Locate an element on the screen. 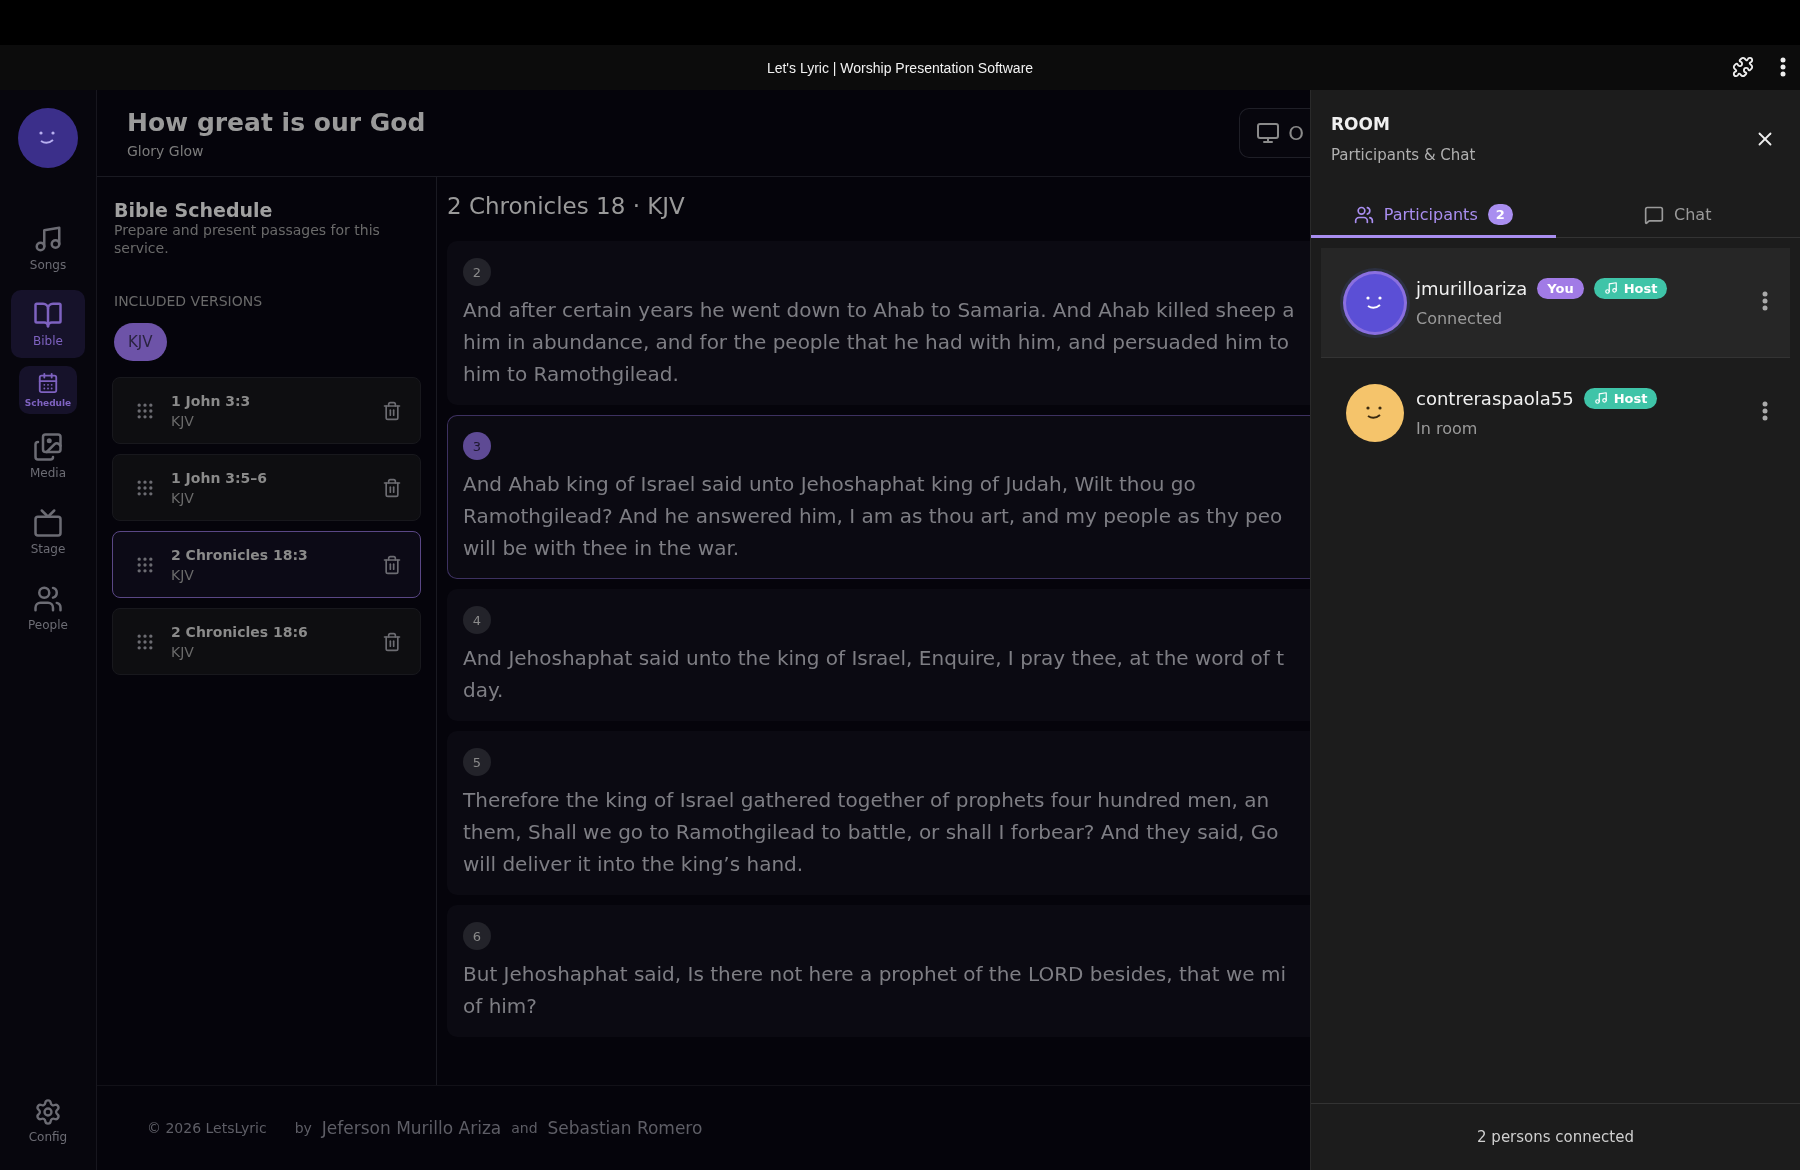 The width and height of the screenshot is (1800, 1170). sidebar-item: People is located at coordinates (48, 608).